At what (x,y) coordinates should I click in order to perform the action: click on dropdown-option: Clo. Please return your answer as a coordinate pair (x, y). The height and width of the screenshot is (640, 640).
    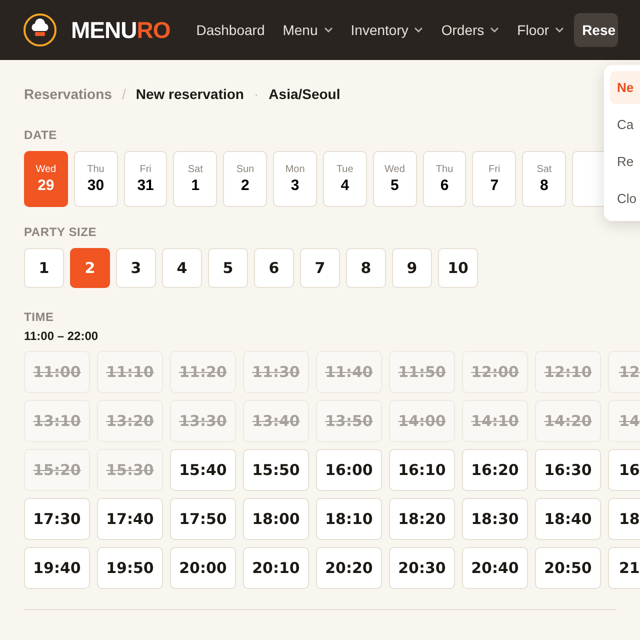
    Looking at the image, I should click on (625, 198).